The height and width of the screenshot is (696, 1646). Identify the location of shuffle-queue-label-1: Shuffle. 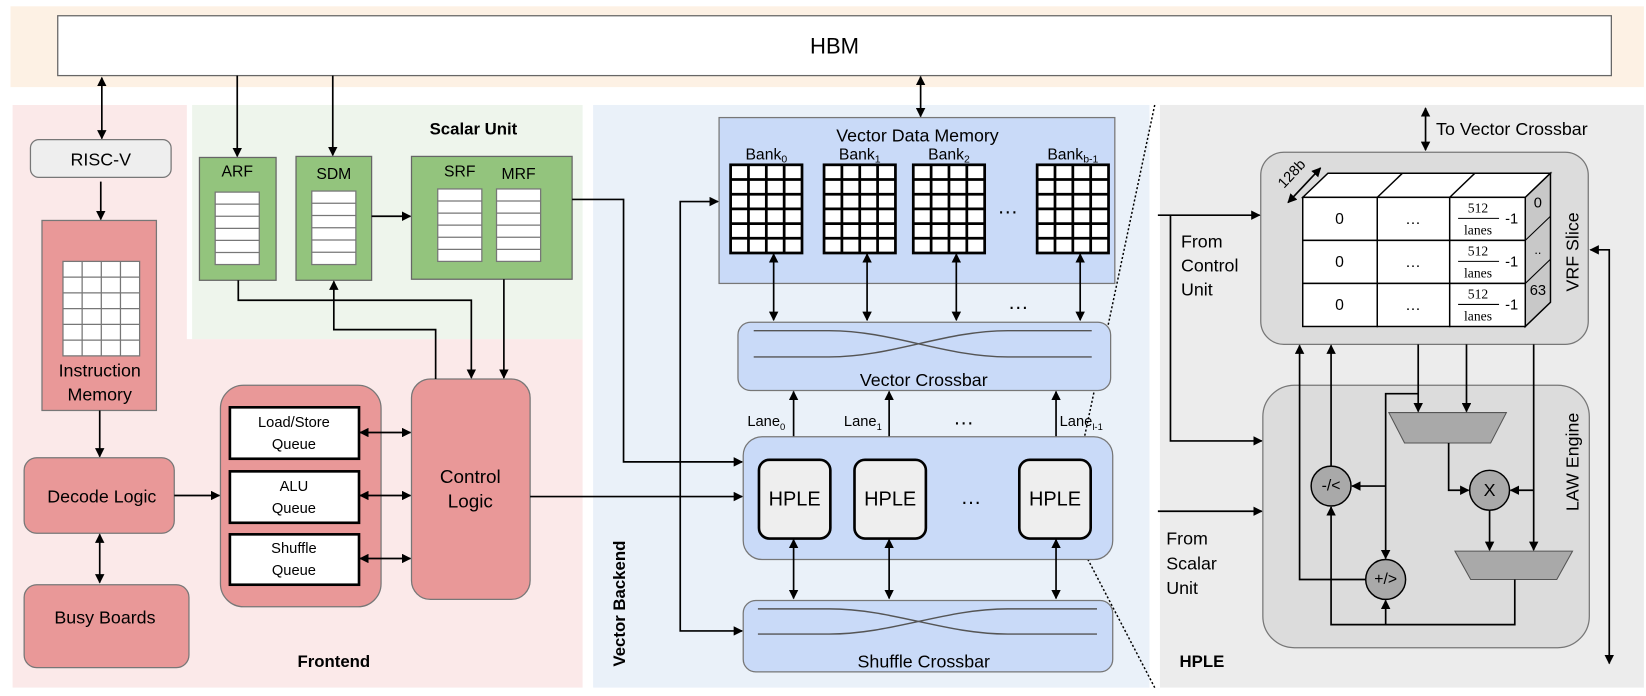
(293, 549).